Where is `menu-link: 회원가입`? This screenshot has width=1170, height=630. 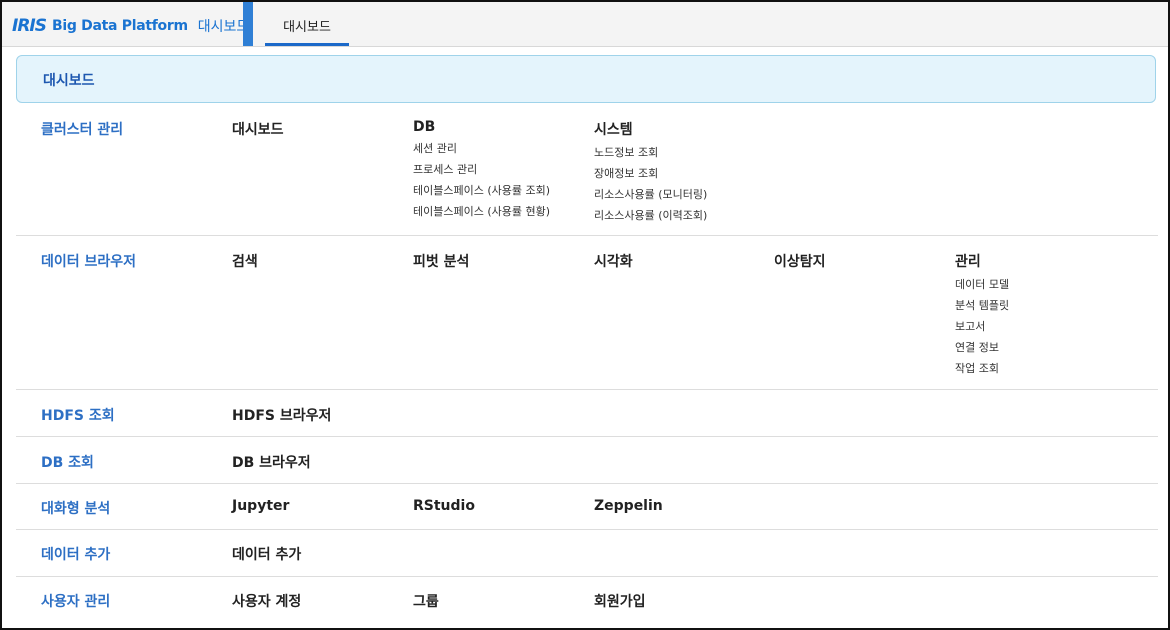
menu-link: 회원가입 is located at coordinates (620, 601).